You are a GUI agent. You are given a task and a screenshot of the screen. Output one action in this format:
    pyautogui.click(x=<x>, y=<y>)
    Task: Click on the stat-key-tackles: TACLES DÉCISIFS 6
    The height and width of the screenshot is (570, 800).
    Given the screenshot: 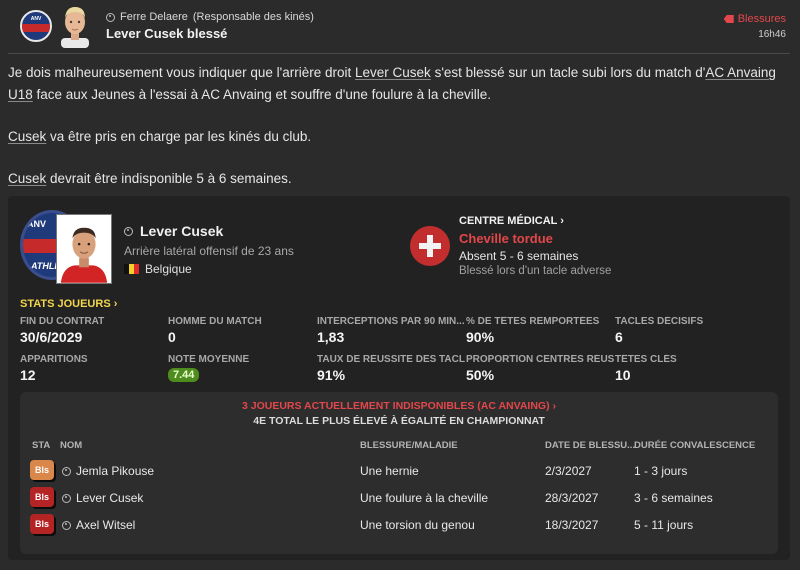 What is the action you would take?
    pyautogui.click(x=690, y=330)
    